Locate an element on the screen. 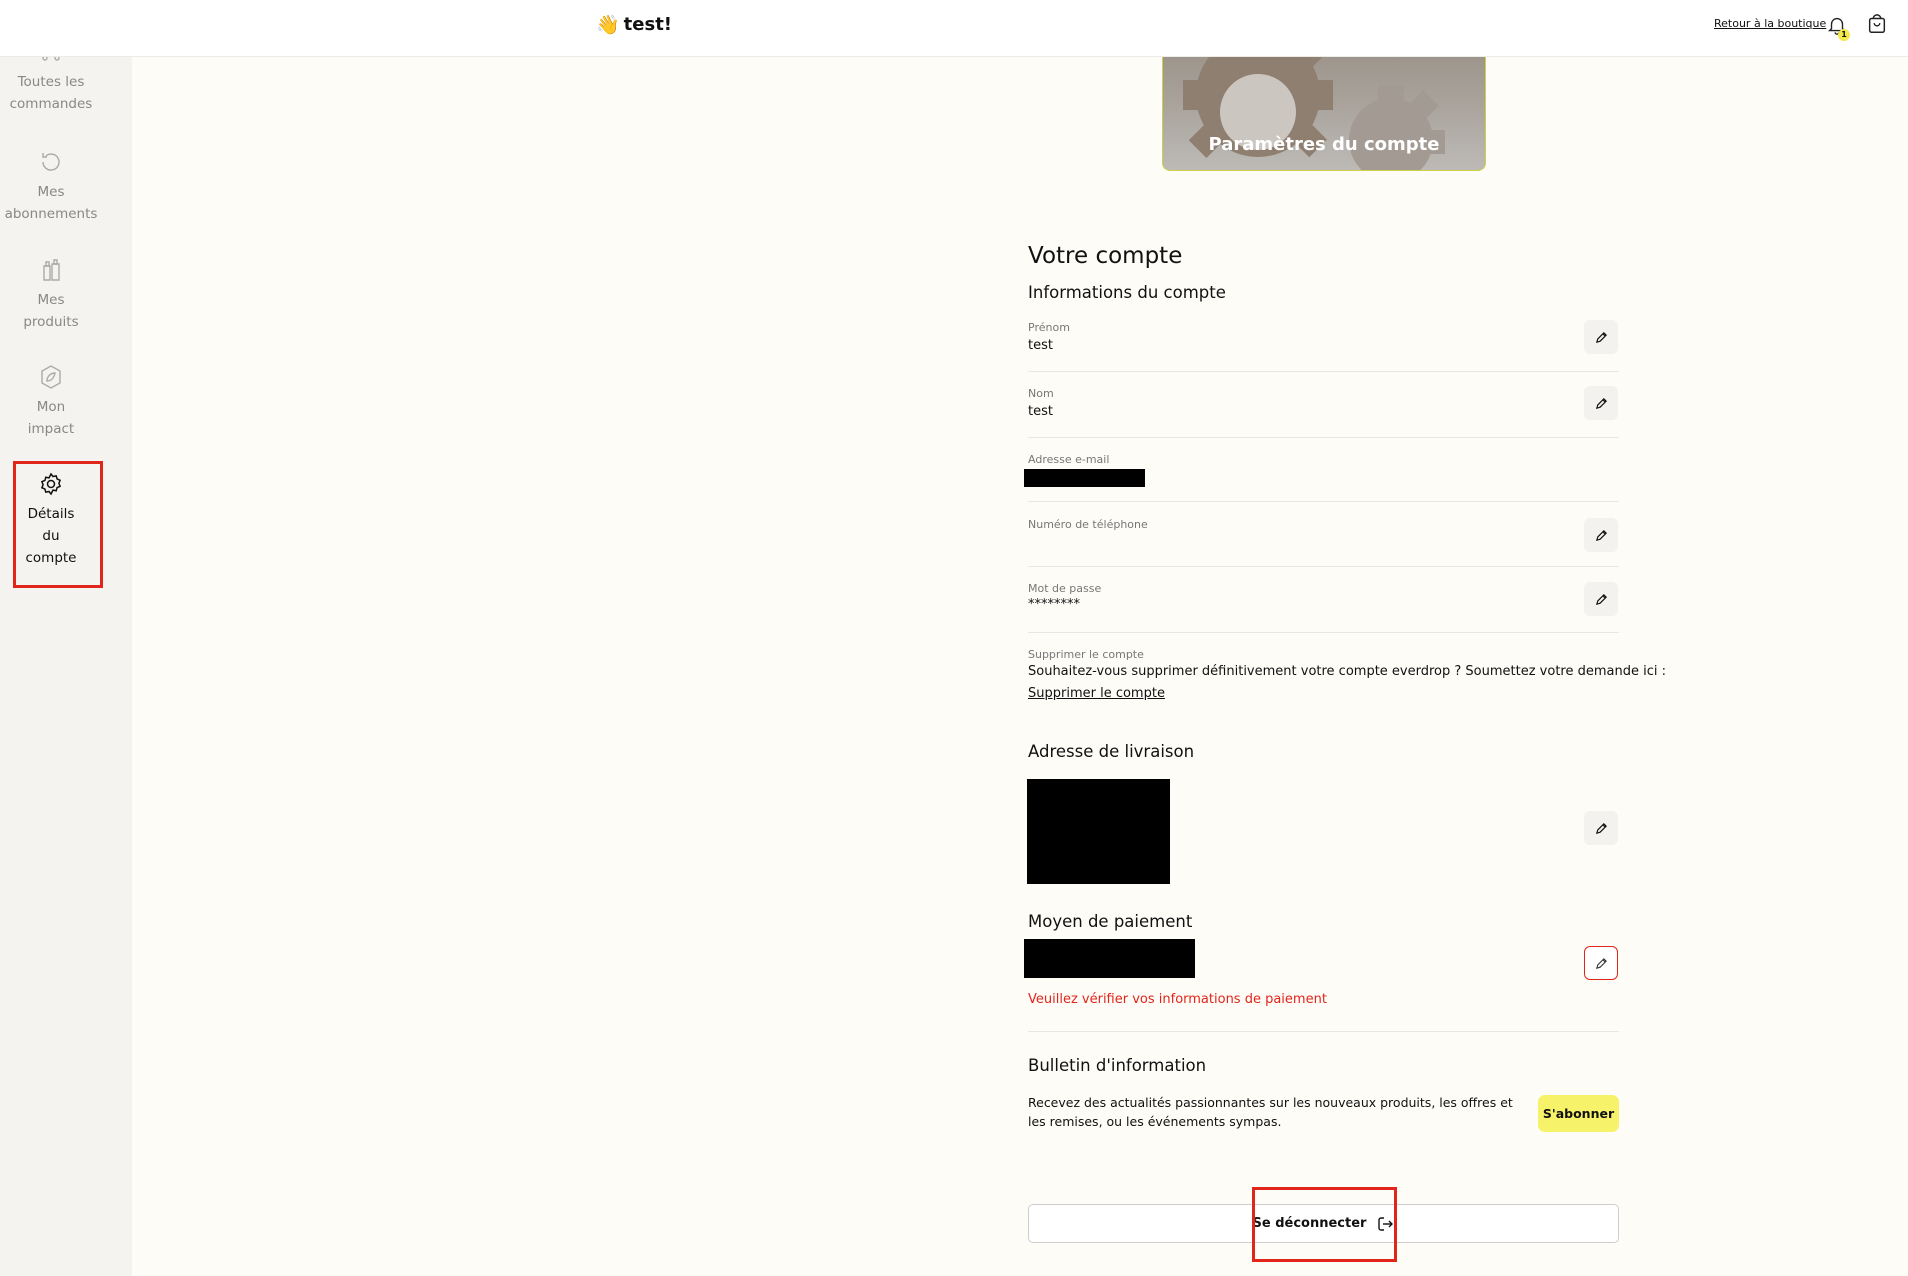 Image resolution: width=1908 pixels, height=1276 pixels. refresh-icon is located at coordinates (51, 162).